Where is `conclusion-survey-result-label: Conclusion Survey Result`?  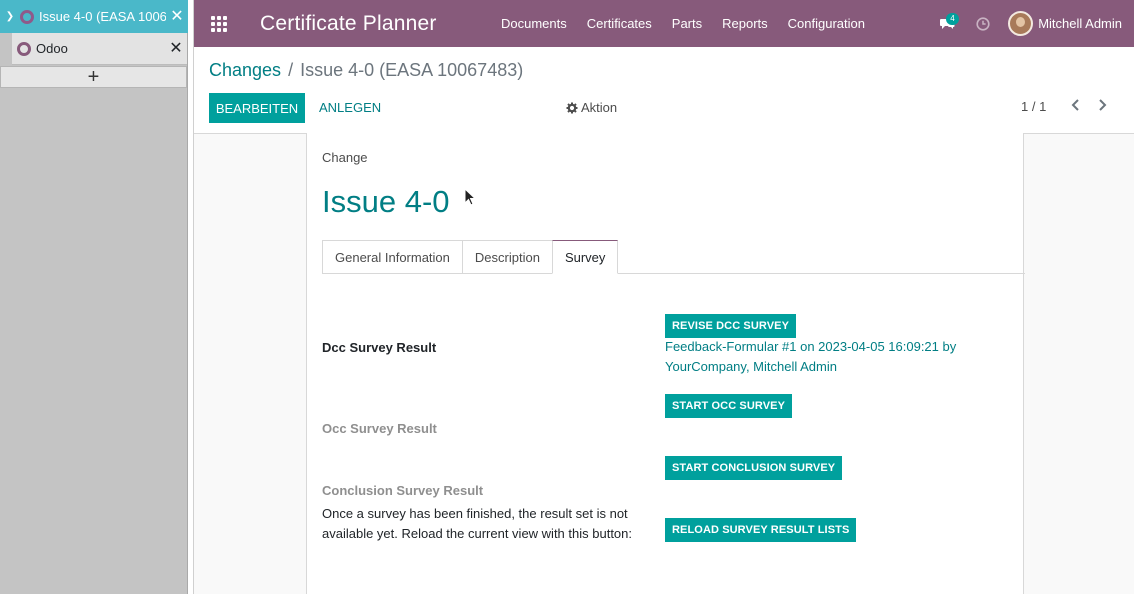 conclusion-survey-result-label: Conclusion Survey Result is located at coordinates (403, 490).